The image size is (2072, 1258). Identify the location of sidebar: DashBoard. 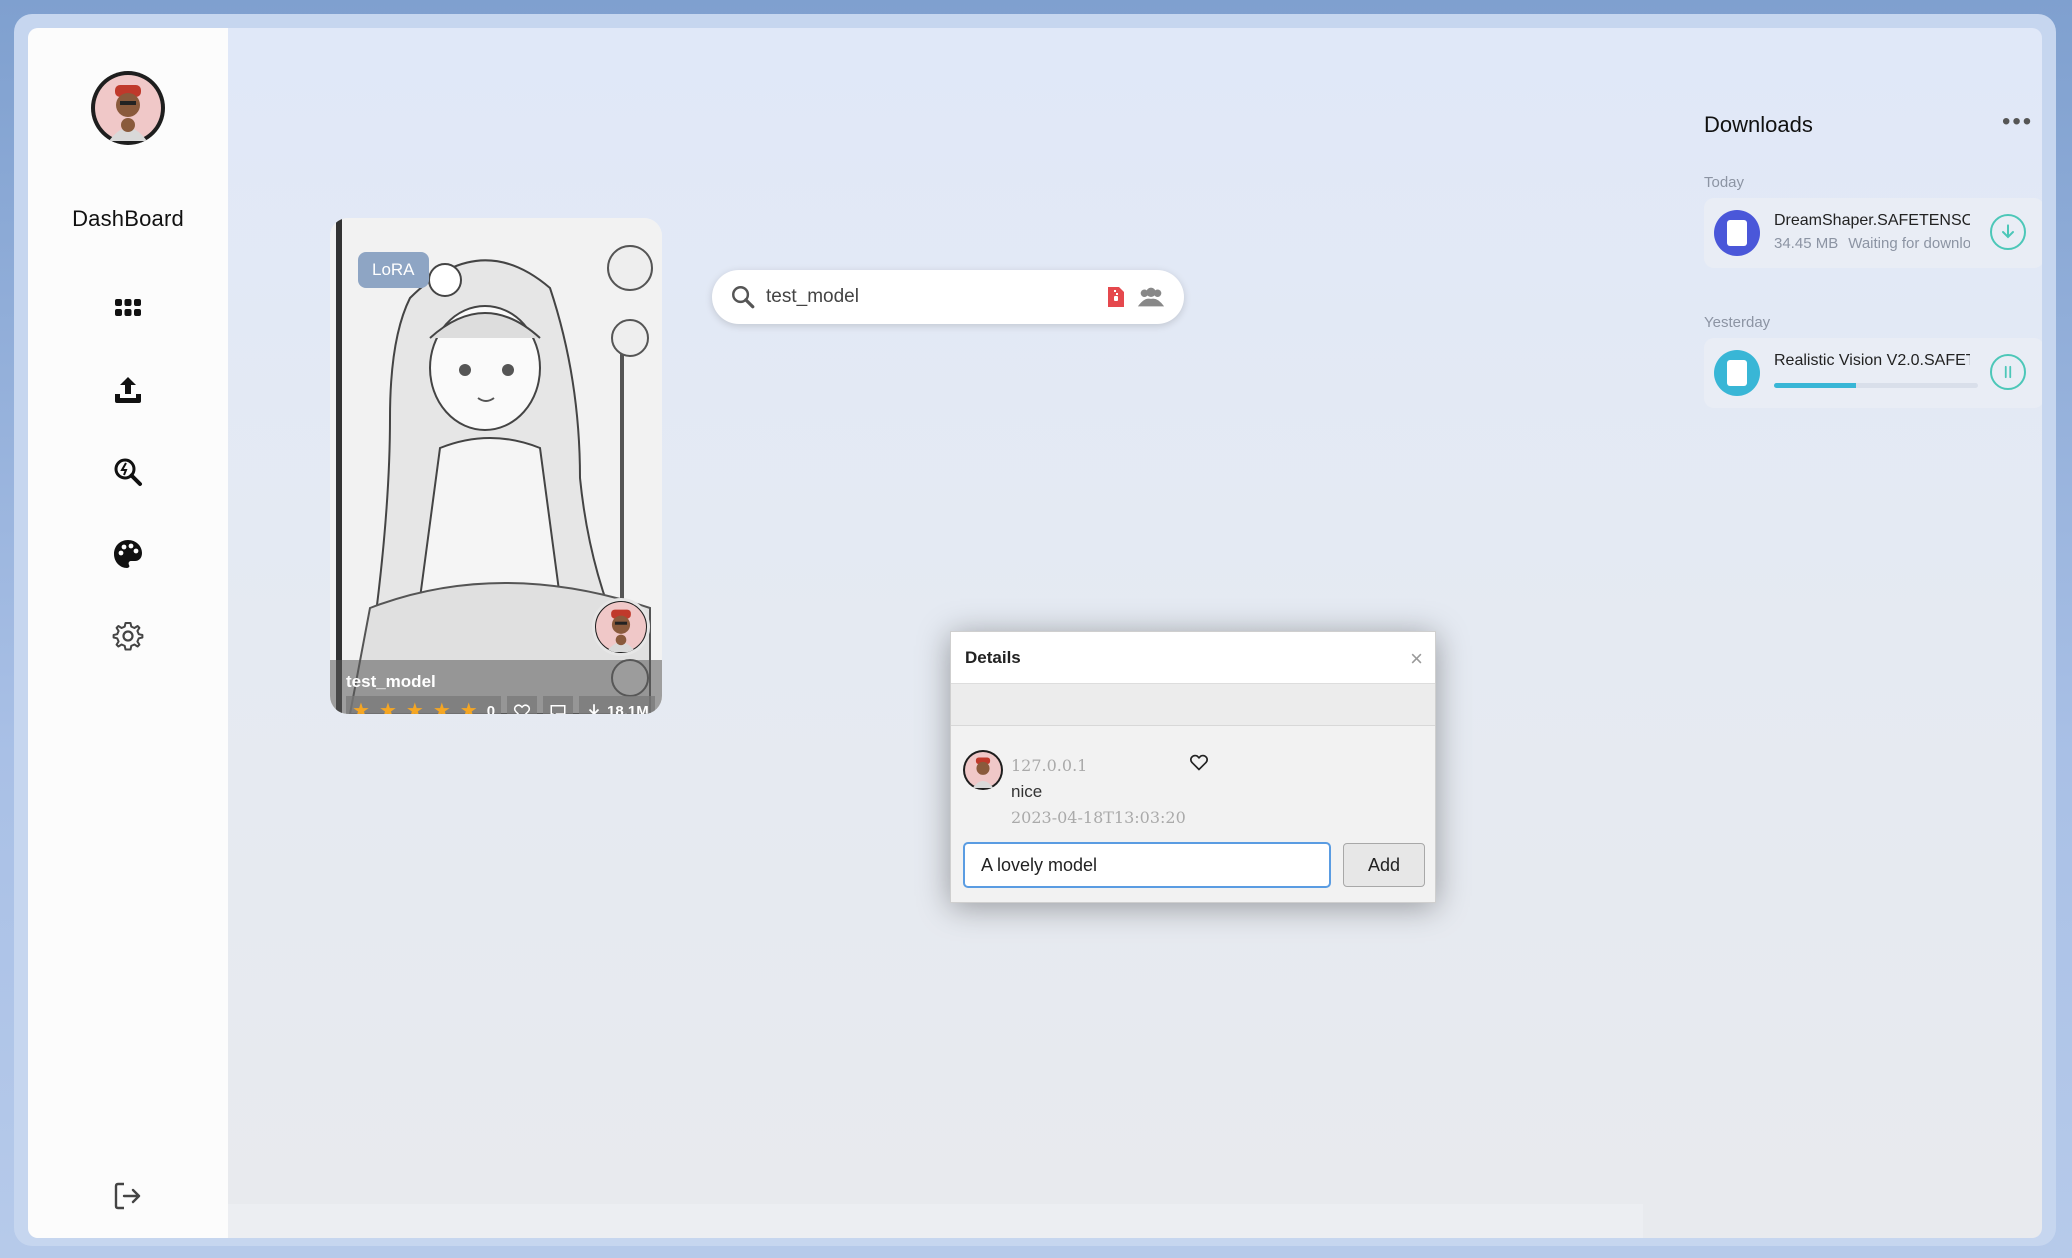
(128, 633).